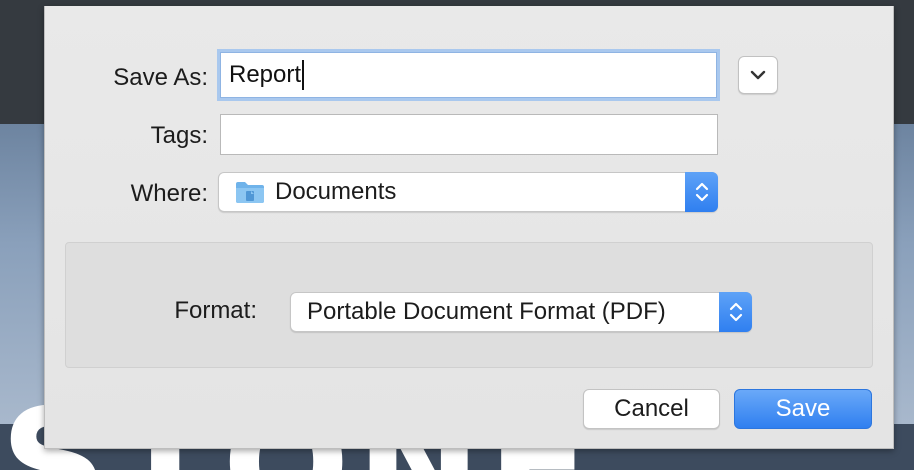 Image resolution: width=914 pixels, height=470 pixels. Describe the element at coordinates (803, 409) in the screenshot. I see `save-button: Save` at that location.